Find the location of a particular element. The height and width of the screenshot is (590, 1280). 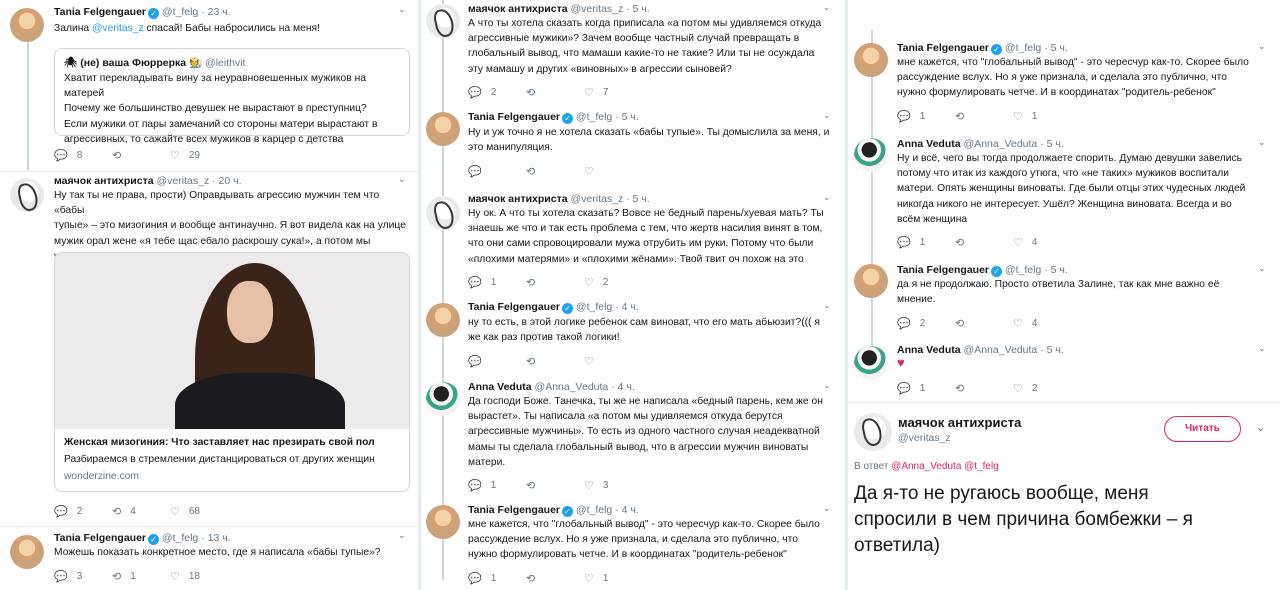

retweet-button: ⟲ 4 is located at coordinates (141, 511).